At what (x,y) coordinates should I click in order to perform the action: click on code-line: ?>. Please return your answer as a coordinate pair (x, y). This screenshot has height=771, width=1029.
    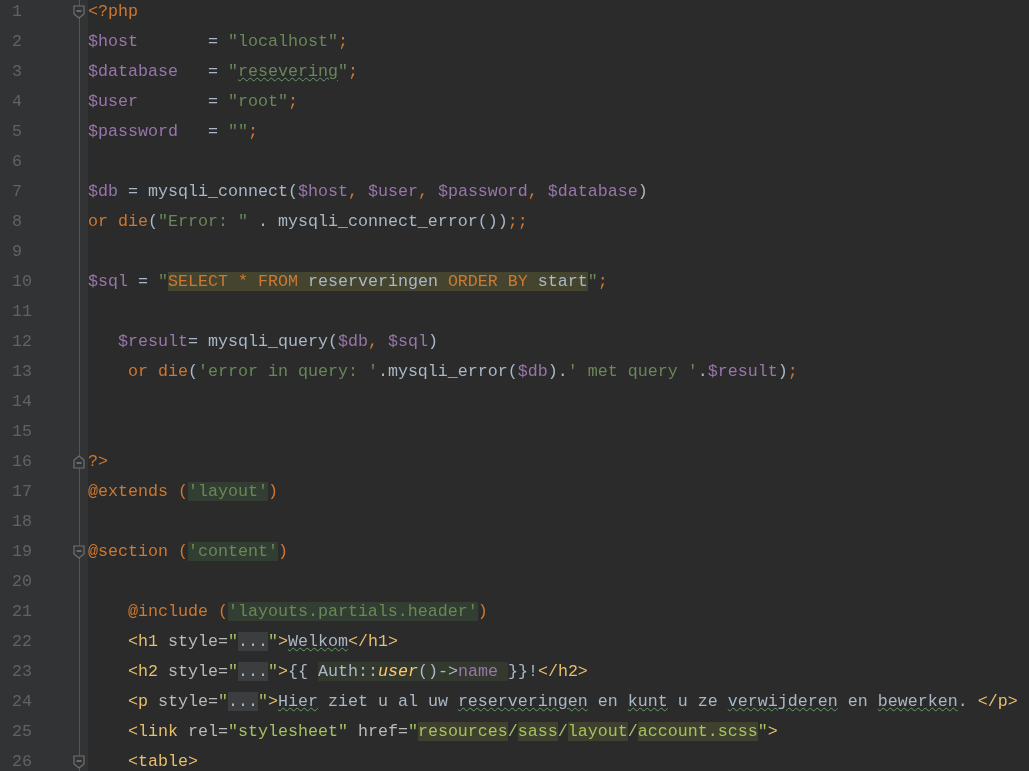
    Looking at the image, I should click on (98, 462).